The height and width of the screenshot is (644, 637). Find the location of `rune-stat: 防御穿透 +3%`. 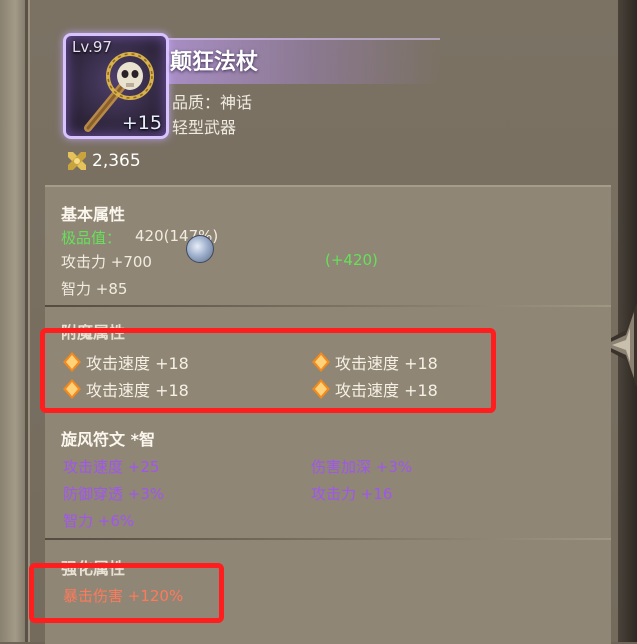

rune-stat: 防御穿透 +3% is located at coordinates (114, 494).